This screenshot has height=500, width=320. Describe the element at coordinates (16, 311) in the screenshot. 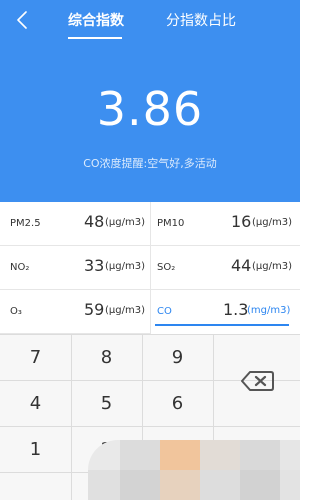

I see `pollutant-name: O₃` at that location.